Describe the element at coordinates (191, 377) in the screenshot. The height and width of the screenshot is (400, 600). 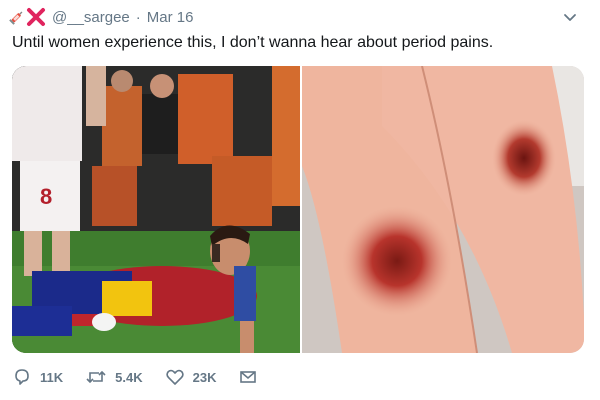
I see `like-button: 23K` at that location.